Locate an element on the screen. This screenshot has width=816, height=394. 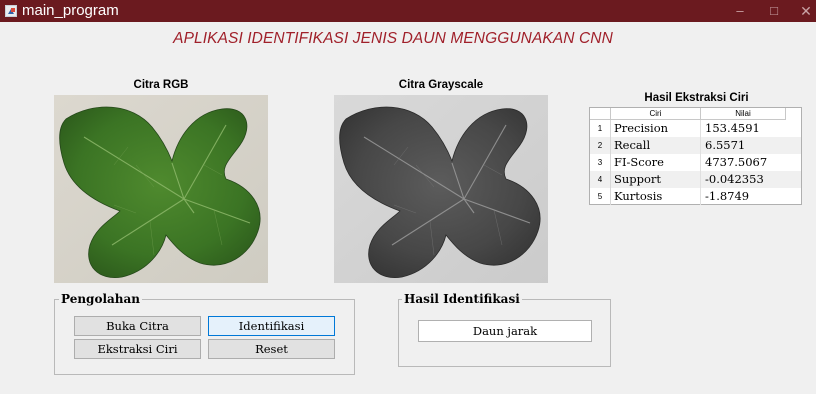
row-index: 1 is located at coordinates (600, 128).